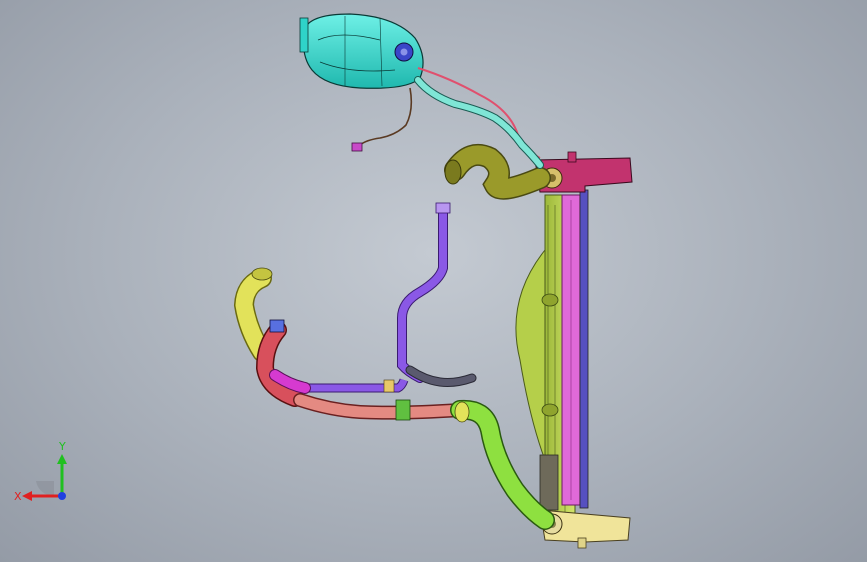  What do you see at coordinates (27, 496) in the screenshot?
I see `x-axis-arrowhead` at bounding box center [27, 496].